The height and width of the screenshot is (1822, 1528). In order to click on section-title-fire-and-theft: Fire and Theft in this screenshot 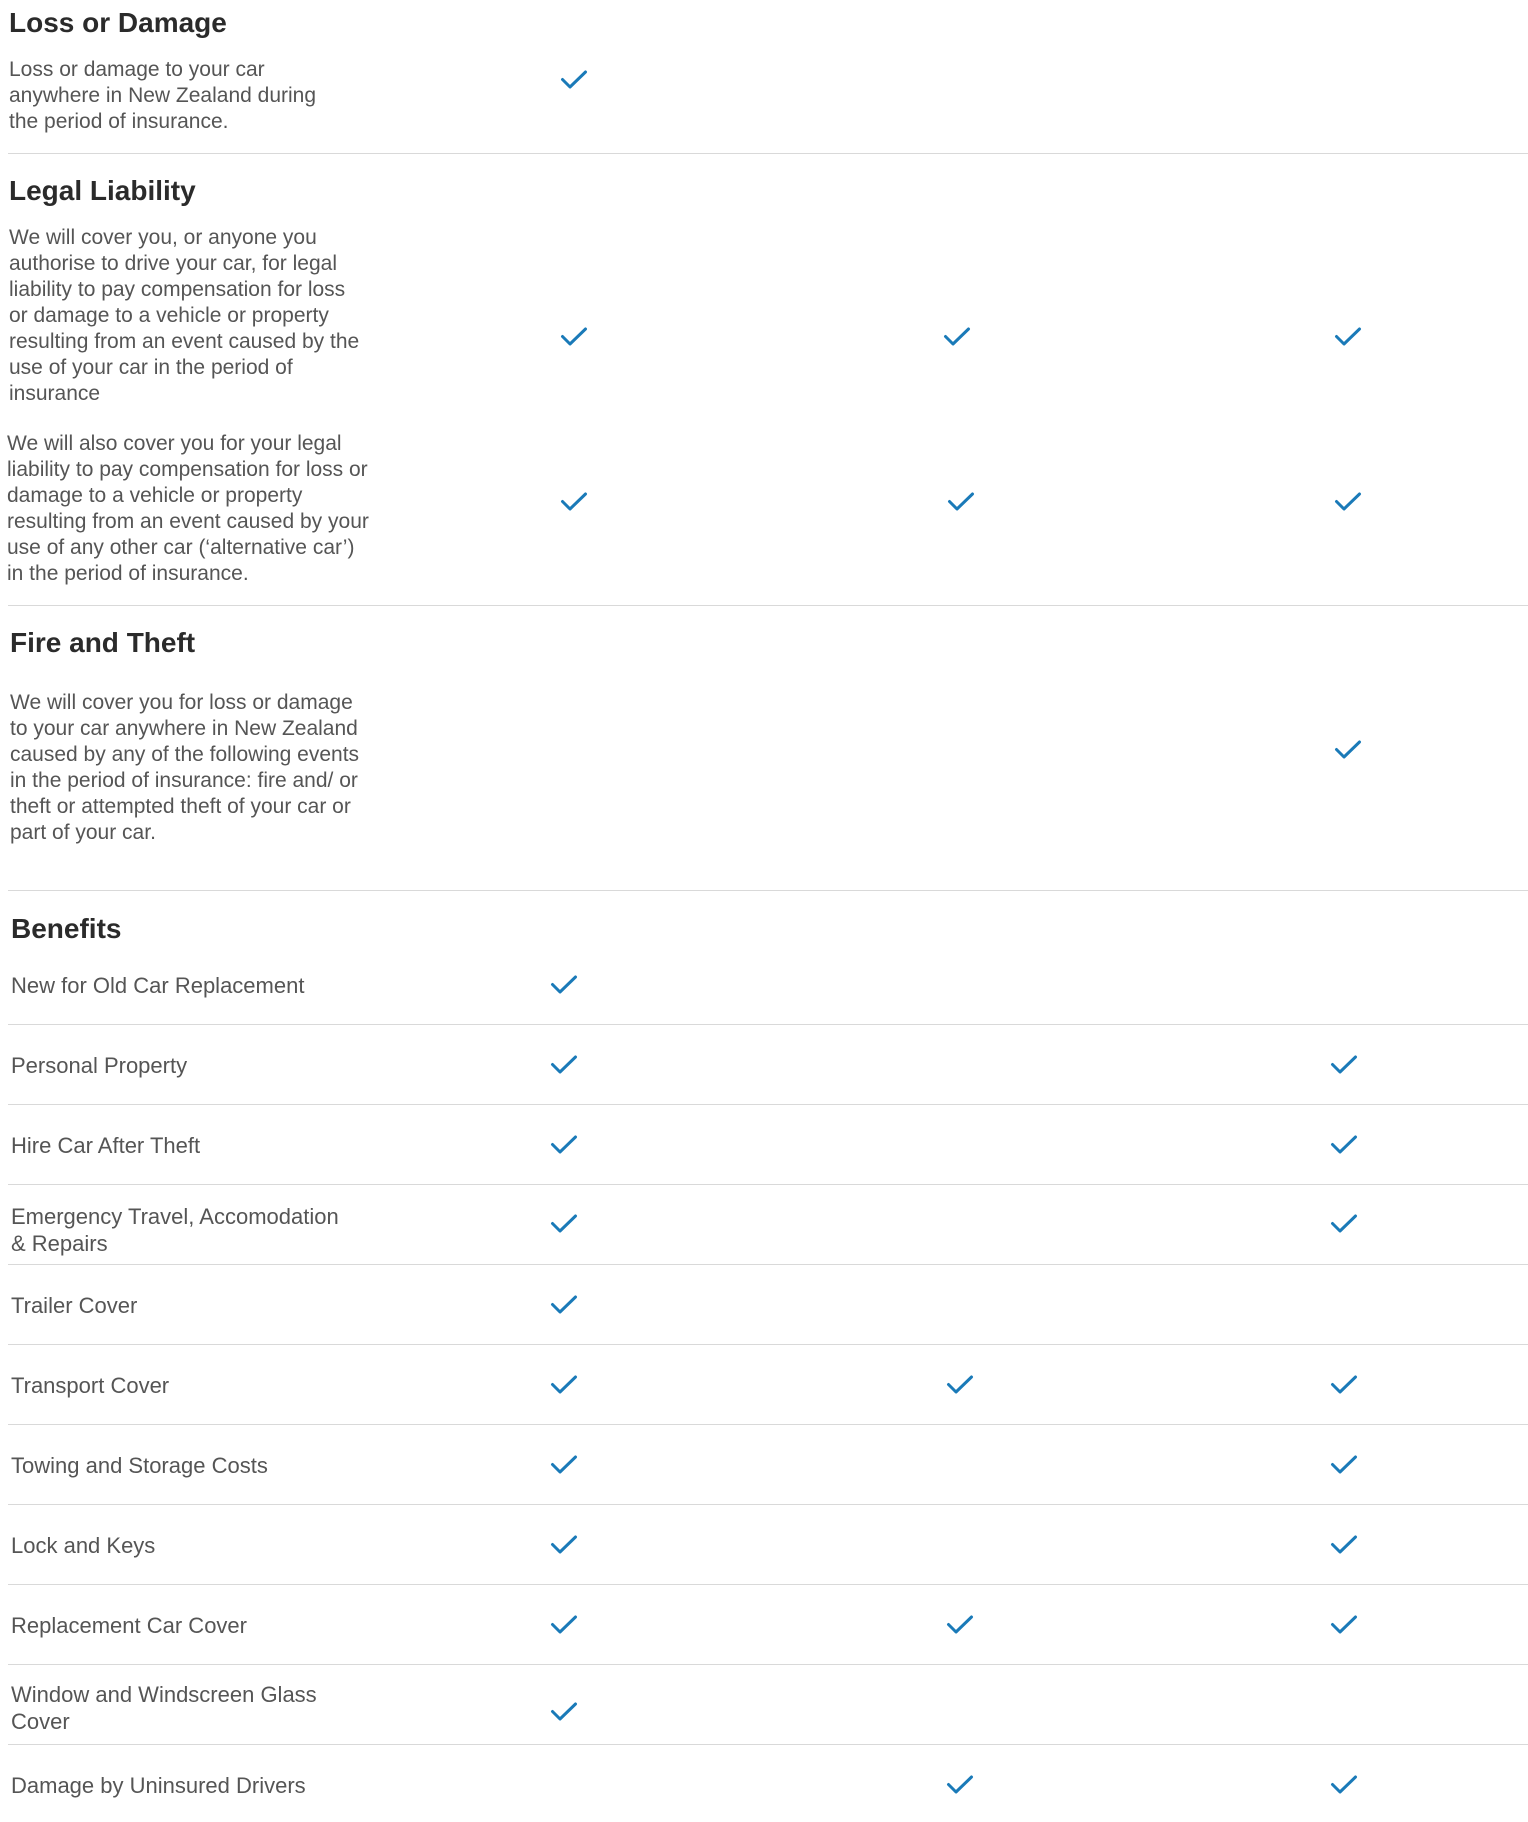, I will do `click(103, 642)`.